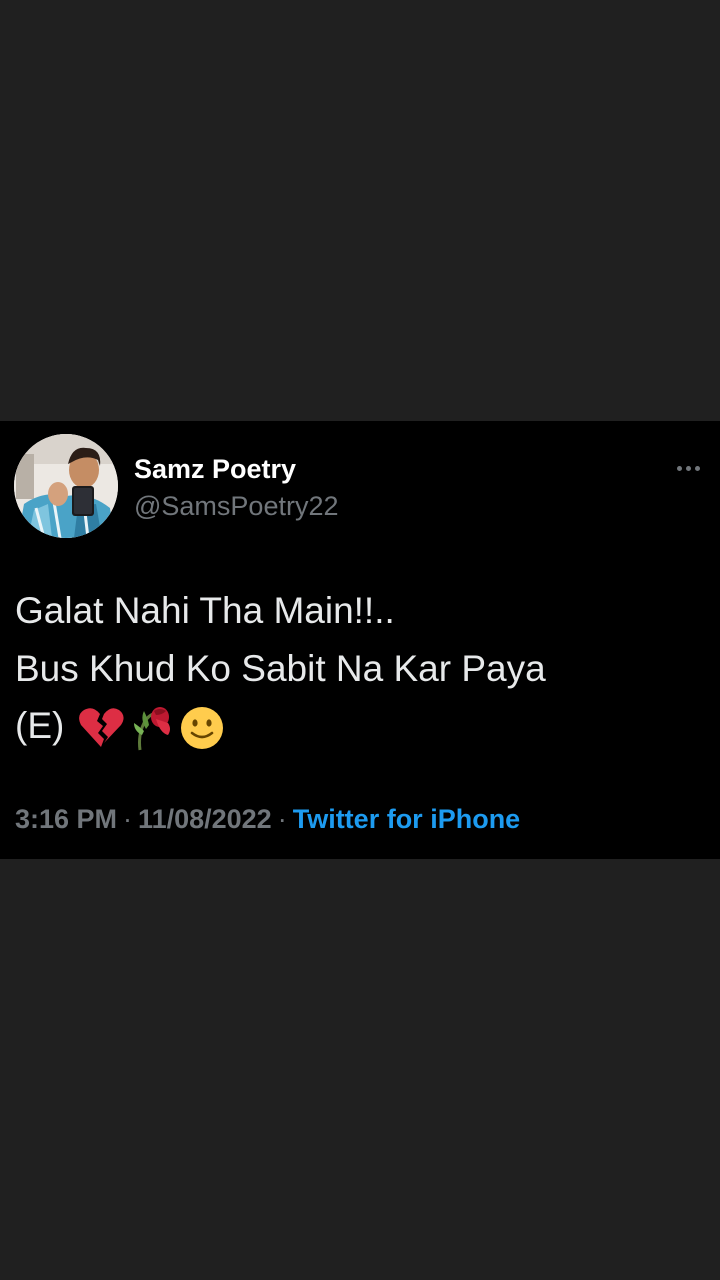 The width and height of the screenshot is (720, 1280). What do you see at coordinates (40, 725) in the screenshot?
I see `tweet-text-fragment: (E)` at bounding box center [40, 725].